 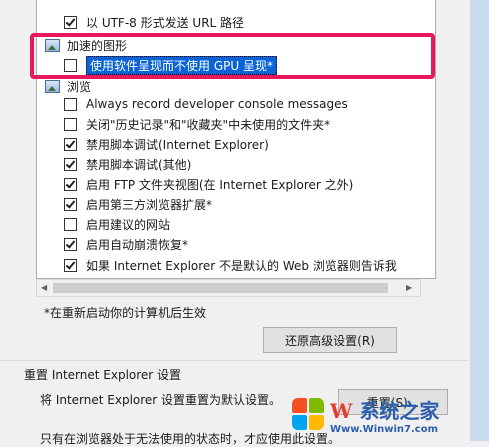 I want to click on settings-row: 禁用脚本调试(其他), so click(x=127, y=164).